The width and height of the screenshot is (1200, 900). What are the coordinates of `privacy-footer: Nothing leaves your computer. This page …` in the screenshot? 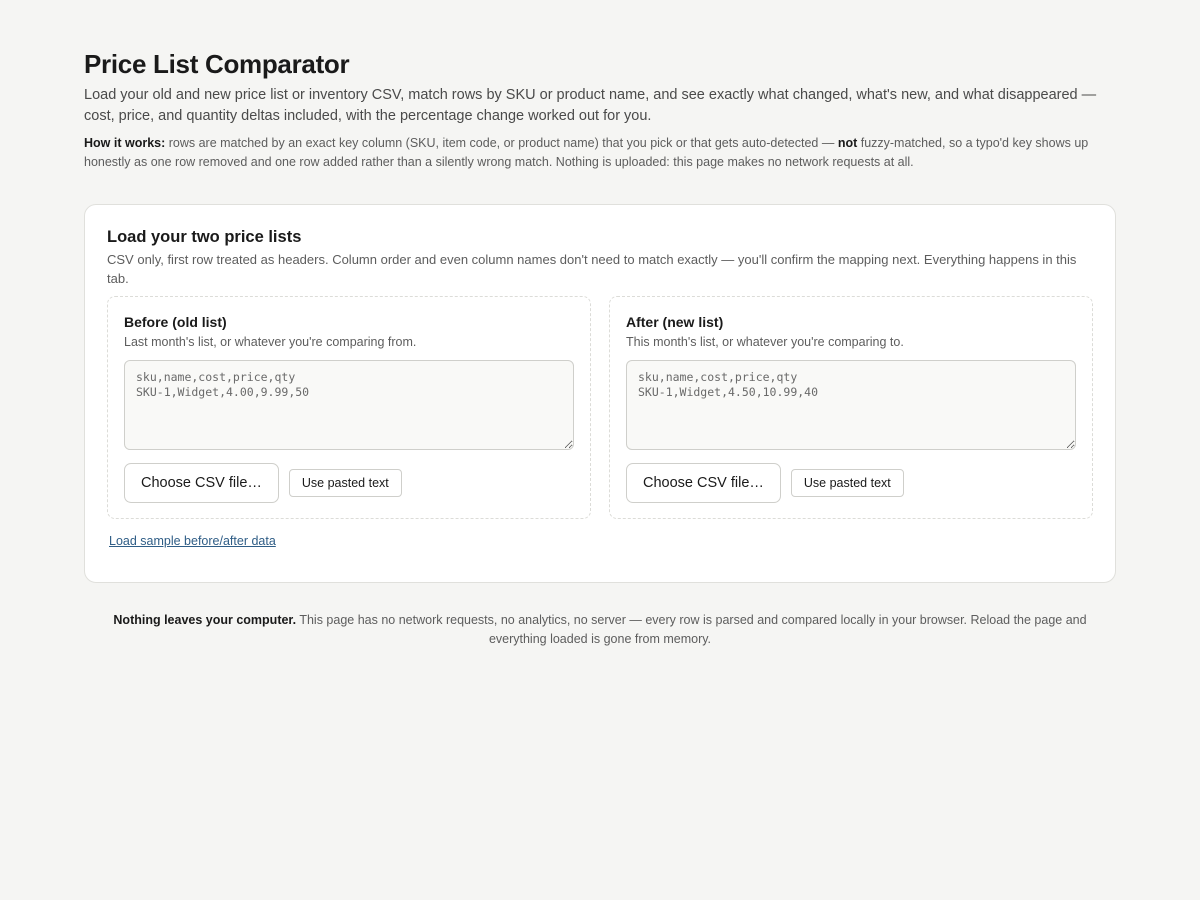 It's located at (600, 630).